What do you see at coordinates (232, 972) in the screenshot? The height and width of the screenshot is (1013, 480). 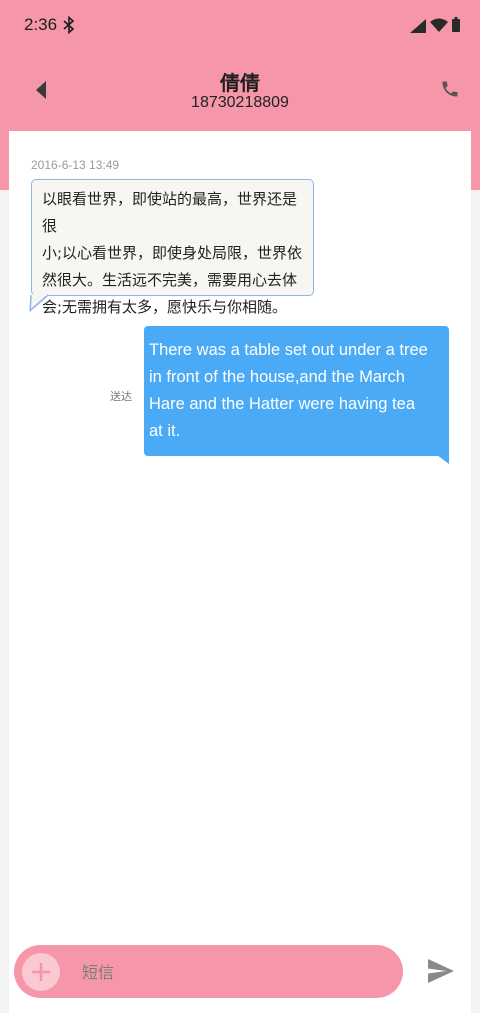 I see `sms-input` at bounding box center [232, 972].